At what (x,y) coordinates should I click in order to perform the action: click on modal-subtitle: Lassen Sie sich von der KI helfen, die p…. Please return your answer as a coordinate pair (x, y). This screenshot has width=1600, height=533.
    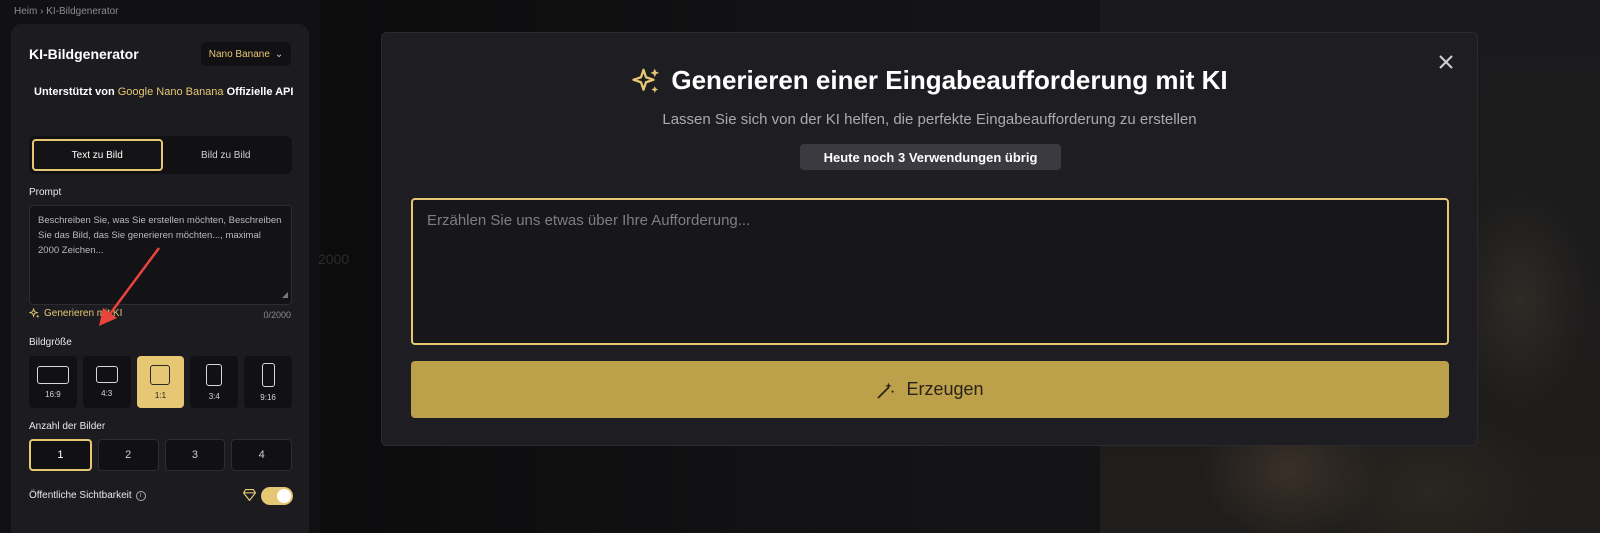
    Looking at the image, I should click on (929, 119).